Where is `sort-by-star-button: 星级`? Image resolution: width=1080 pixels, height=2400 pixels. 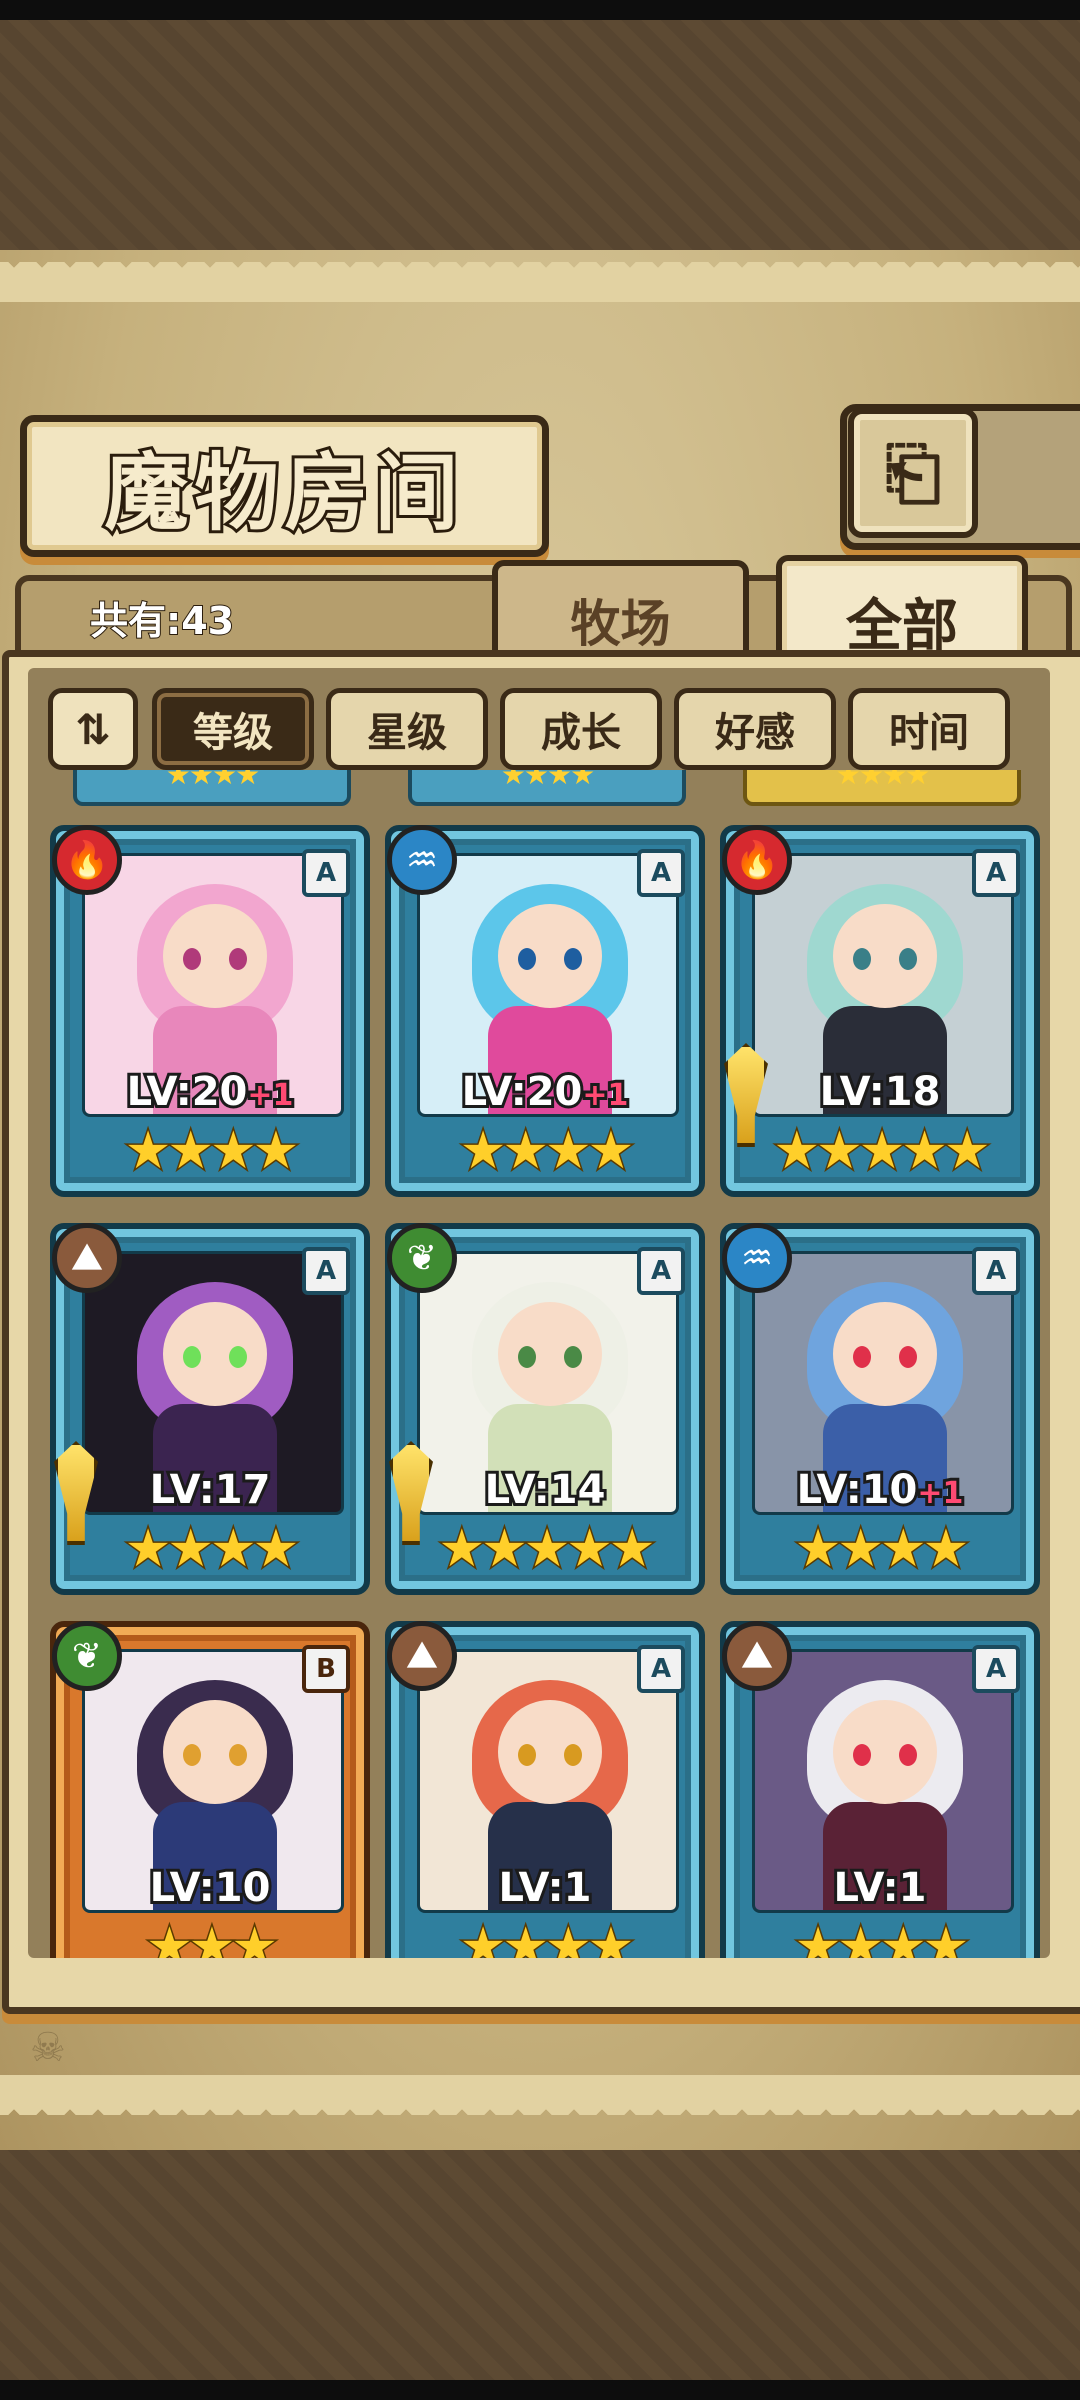 sort-by-star-button: 星级 is located at coordinates (407, 729).